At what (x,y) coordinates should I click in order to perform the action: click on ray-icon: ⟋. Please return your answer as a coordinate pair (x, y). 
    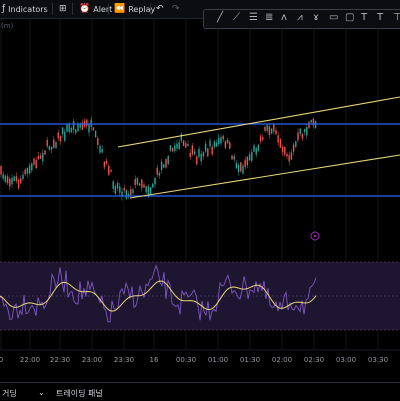
    Looking at the image, I should click on (236, 18).